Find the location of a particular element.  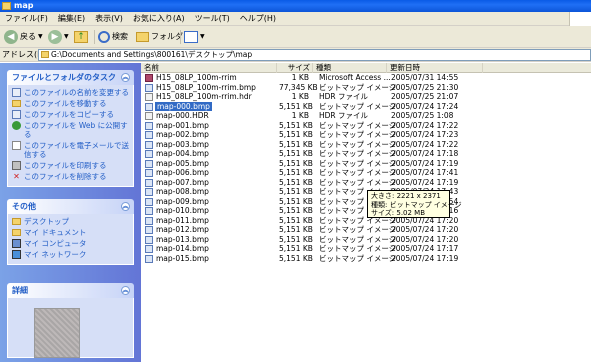

task-email: このファイルを電子メールで送信する is located at coordinates (70, 150).